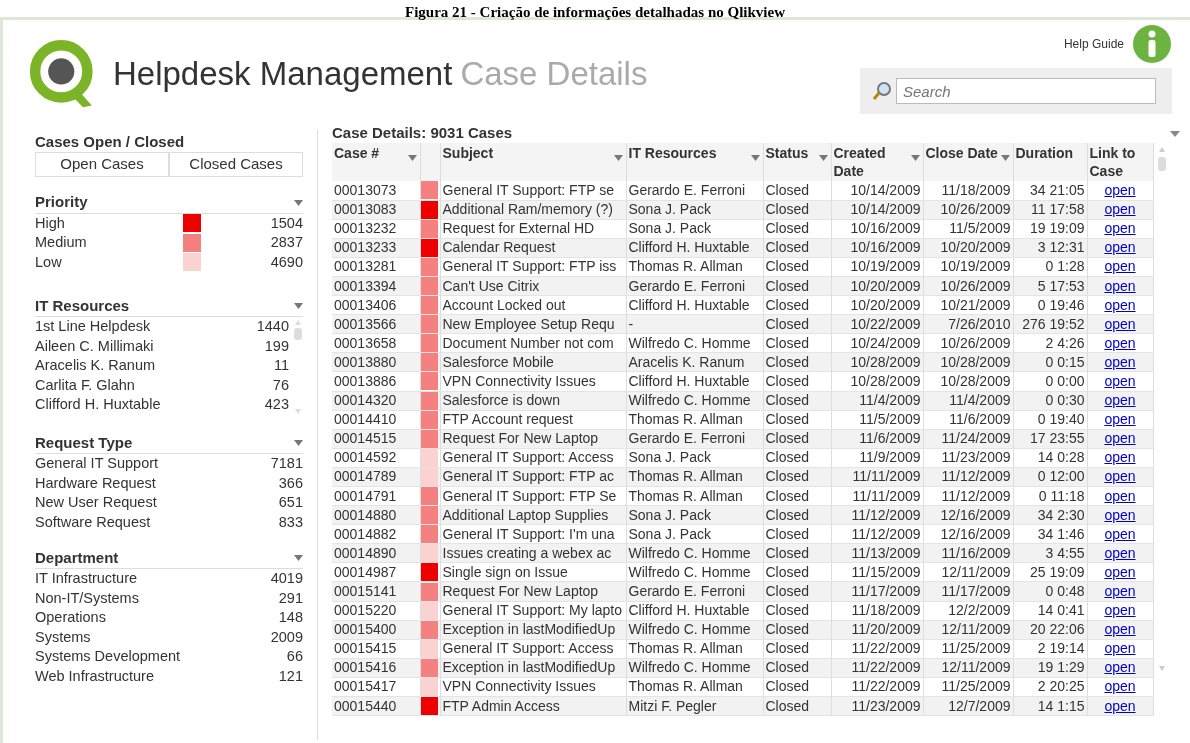 This screenshot has width=1190, height=743. I want to click on table-cell: Gerardo E. Ferroni, so click(694, 191).